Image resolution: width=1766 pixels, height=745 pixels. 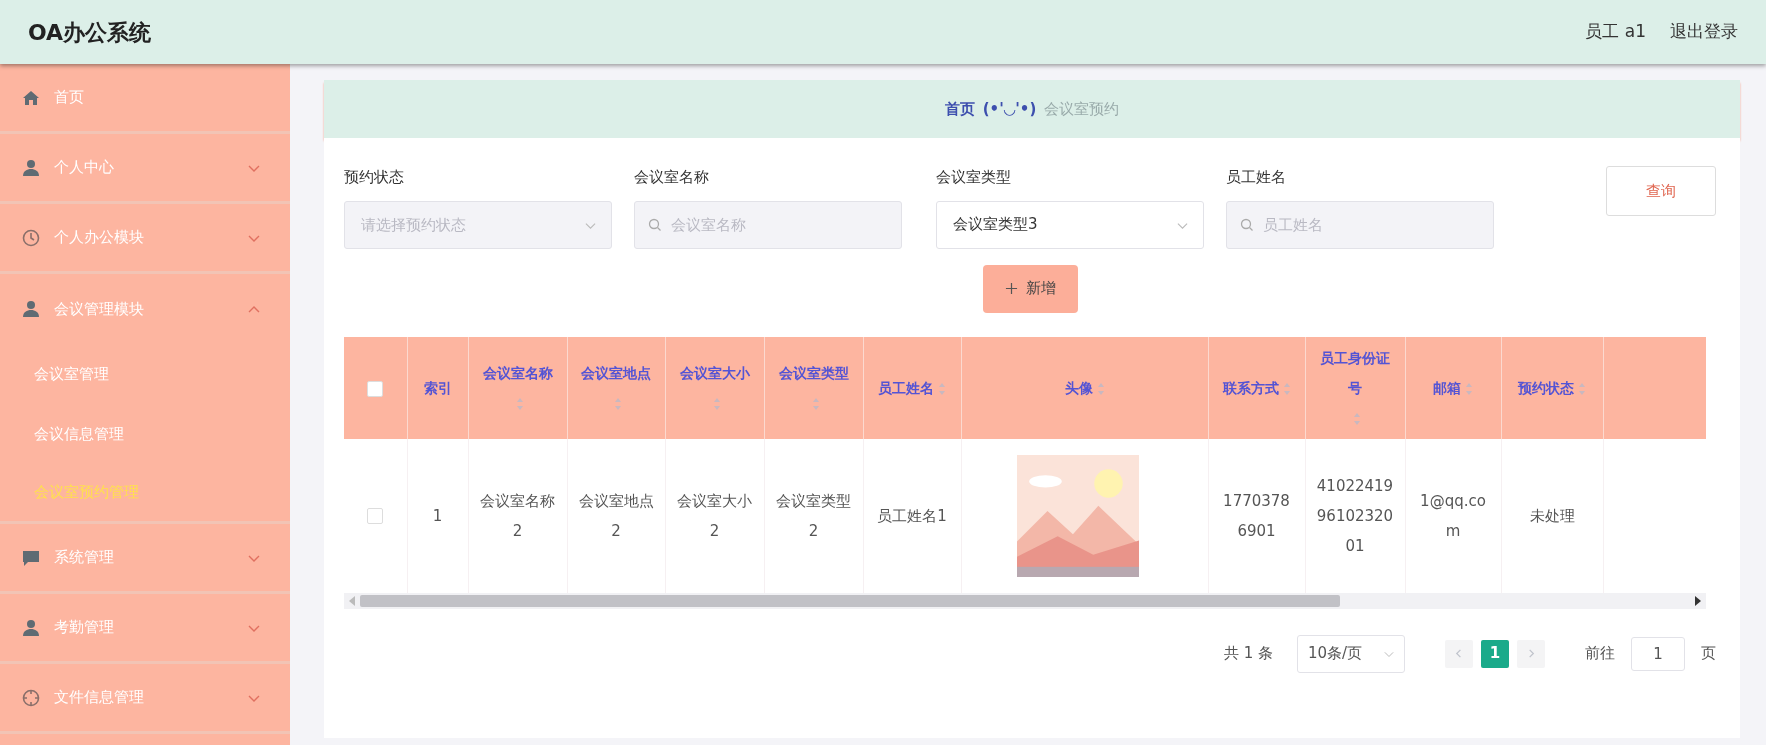 What do you see at coordinates (1531, 653) in the screenshot?
I see `next-page-button` at bounding box center [1531, 653].